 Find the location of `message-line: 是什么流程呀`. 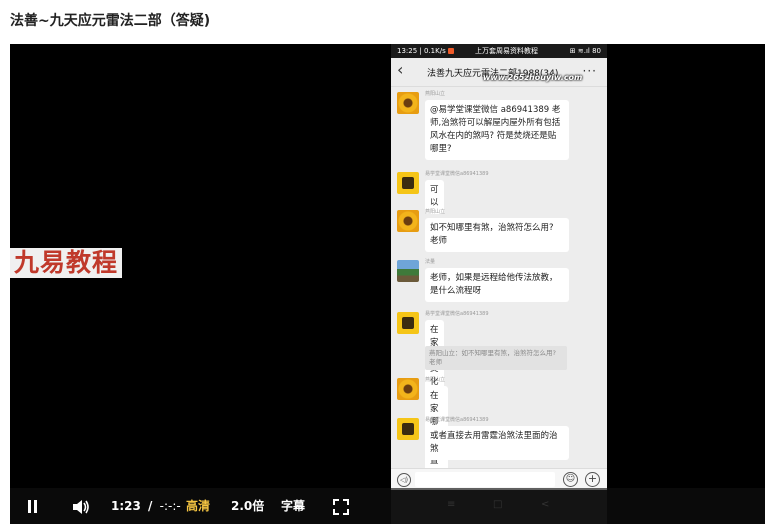

message-line: 是什么流程呀 is located at coordinates (456, 291).